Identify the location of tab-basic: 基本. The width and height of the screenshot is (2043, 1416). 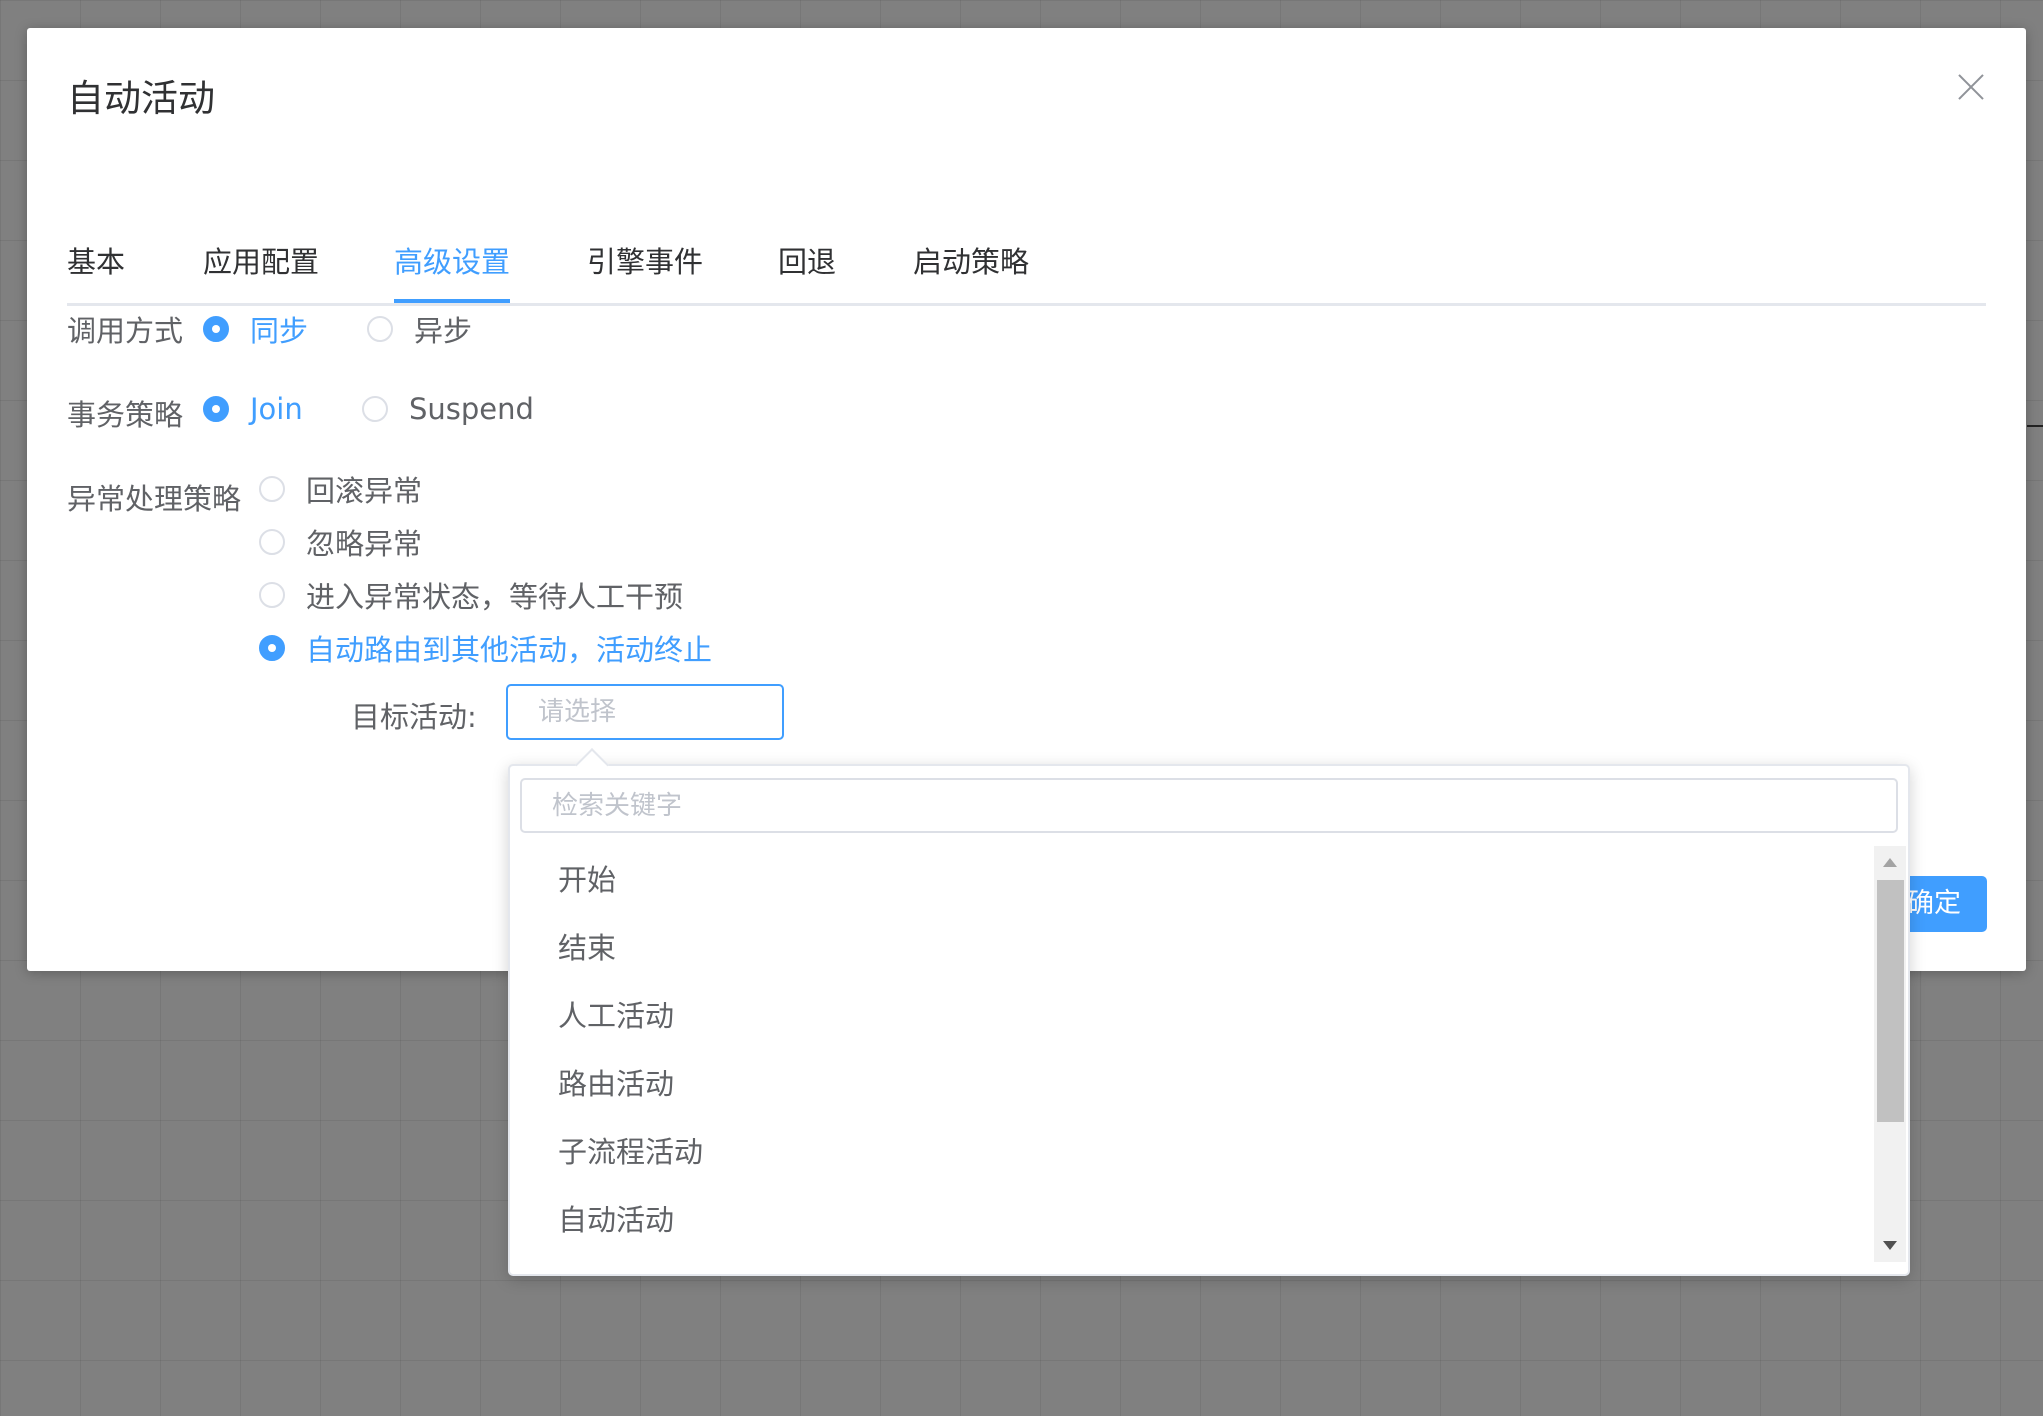
(96, 256).